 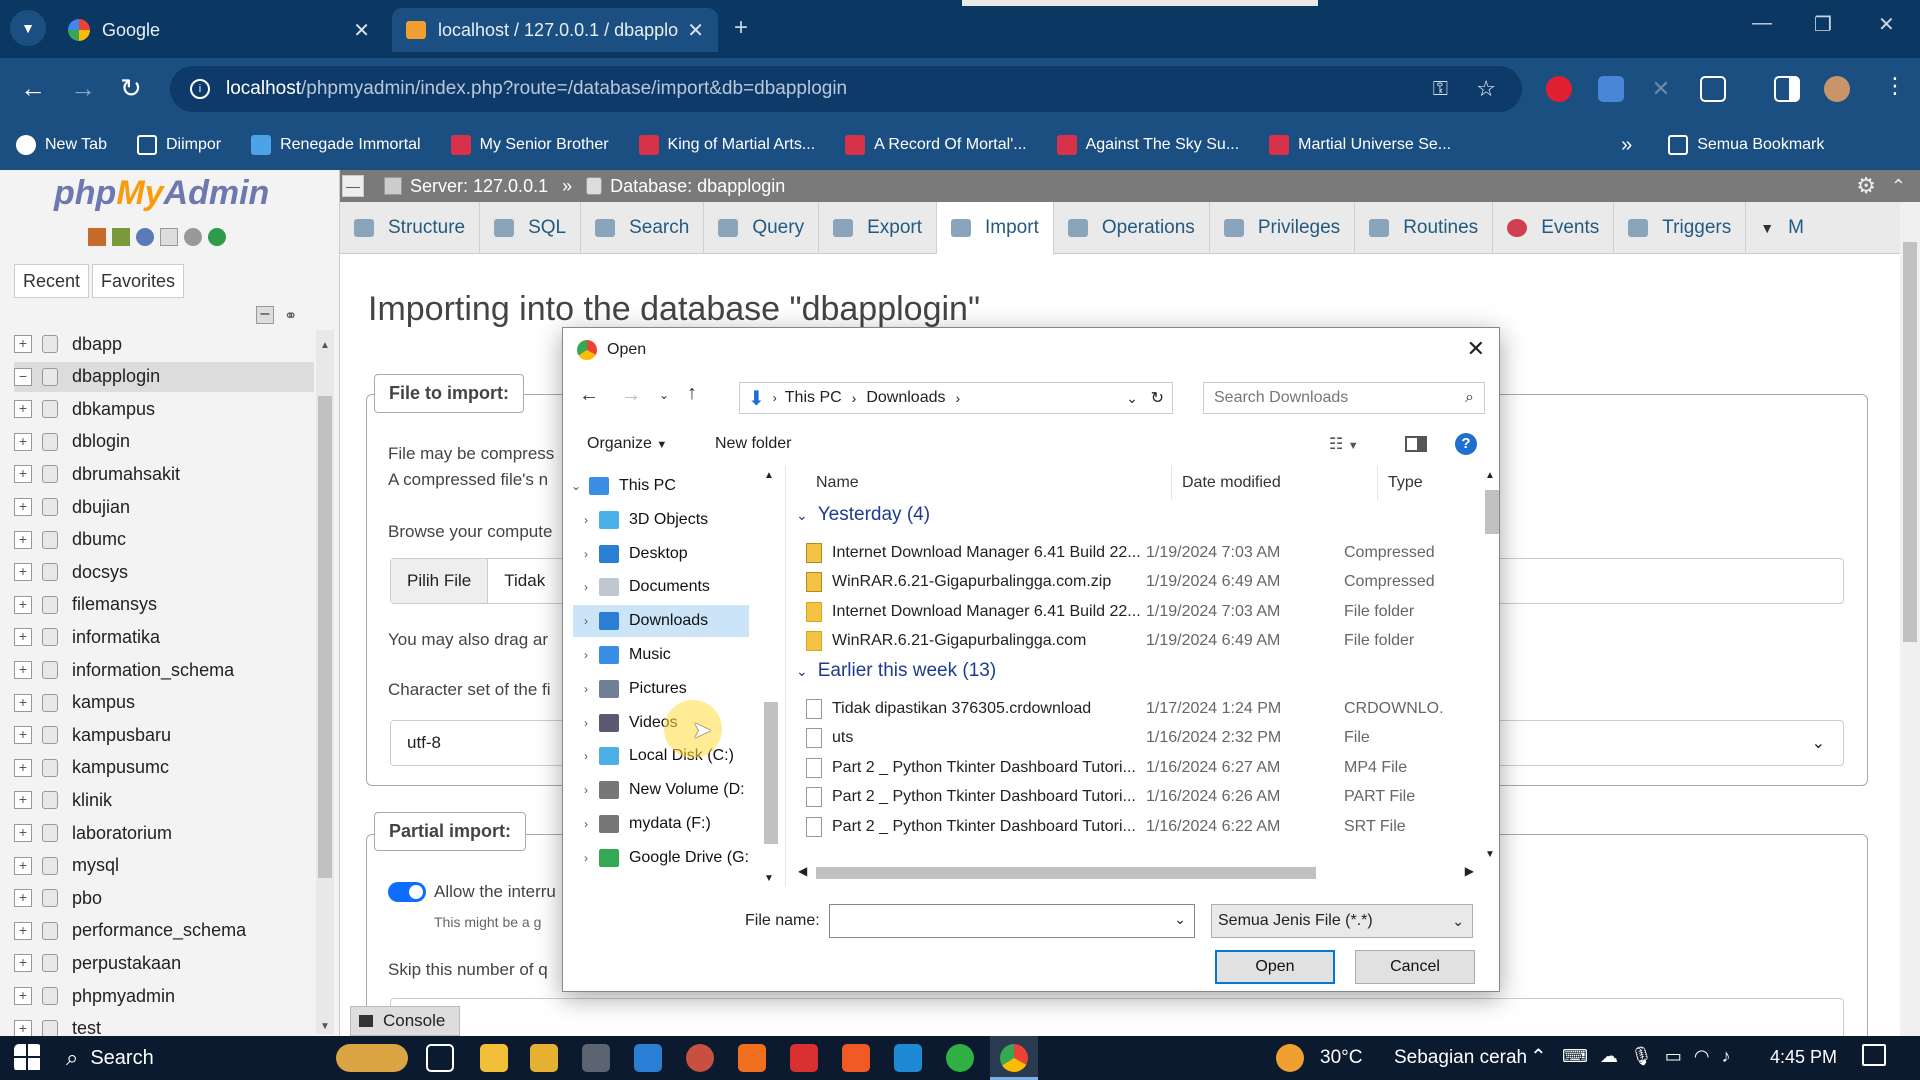 What do you see at coordinates (1652, 1056) in the screenshot?
I see `tray-icons: ⌨☁🎙▭◠♪` at bounding box center [1652, 1056].